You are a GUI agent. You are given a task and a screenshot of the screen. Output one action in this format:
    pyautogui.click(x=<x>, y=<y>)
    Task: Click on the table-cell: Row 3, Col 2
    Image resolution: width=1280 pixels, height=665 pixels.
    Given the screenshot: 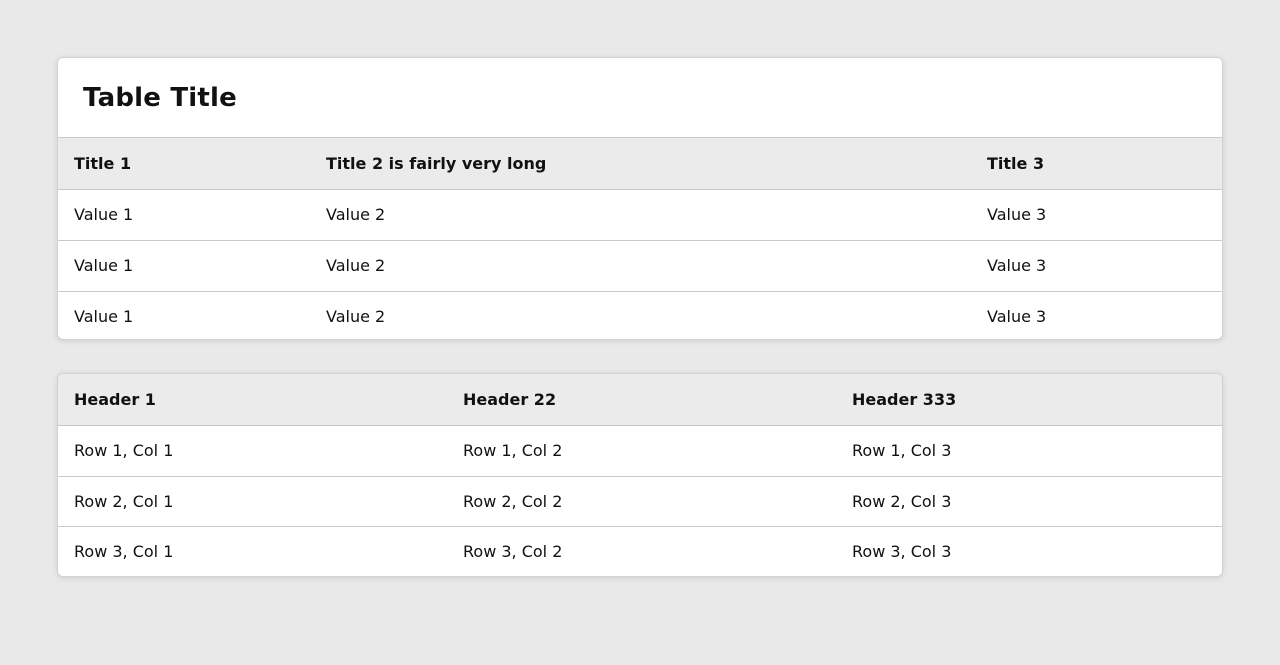 What is the action you would take?
    pyautogui.click(x=513, y=551)
    